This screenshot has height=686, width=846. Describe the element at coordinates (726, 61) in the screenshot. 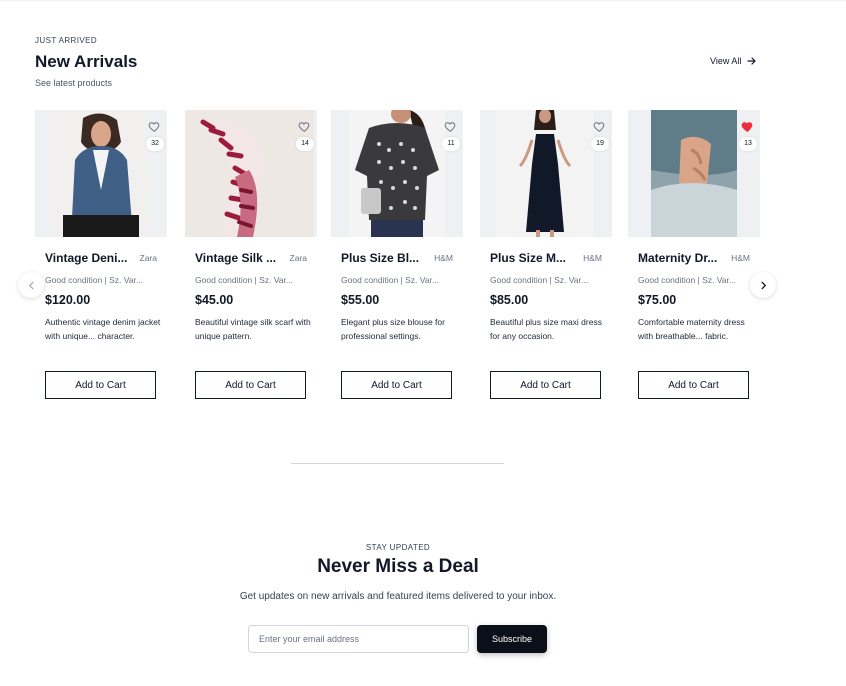

I see `view-all-label: View All` at that location.